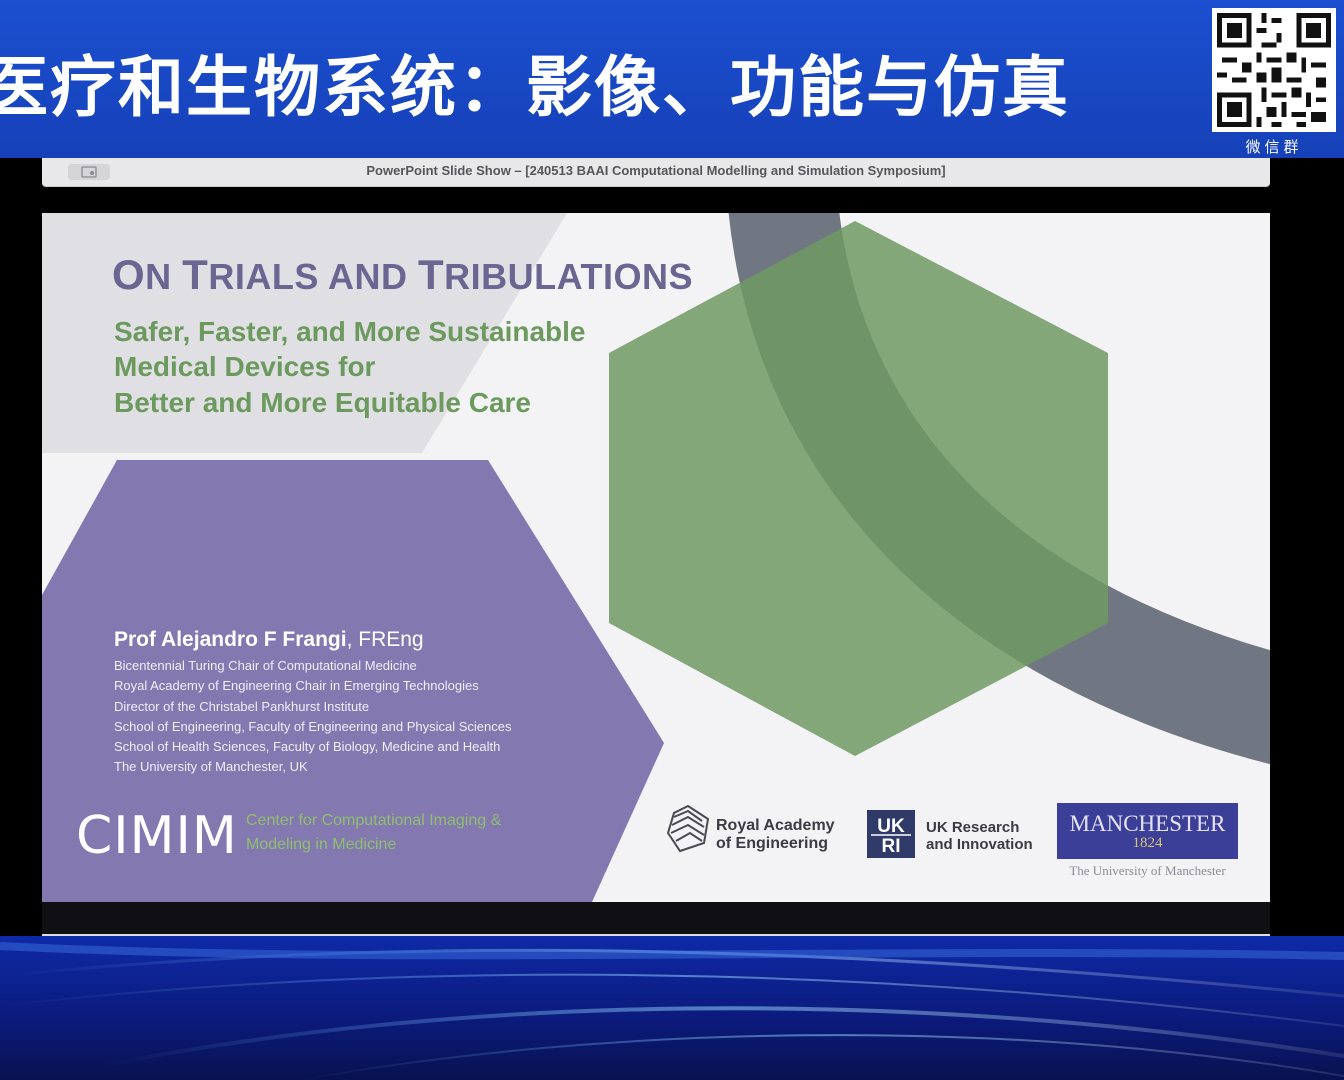 The height and width of the screenshot is (1080, 1344). I want to click on manchester-logo: MANCHESTER 1824, so click(1147, 831).